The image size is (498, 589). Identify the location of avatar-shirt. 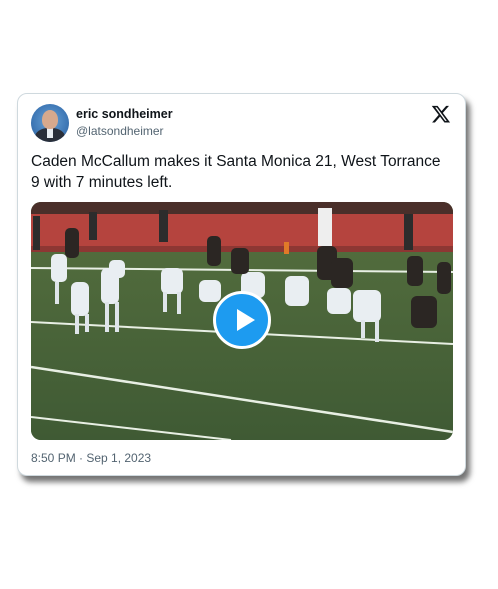
(50, 133).